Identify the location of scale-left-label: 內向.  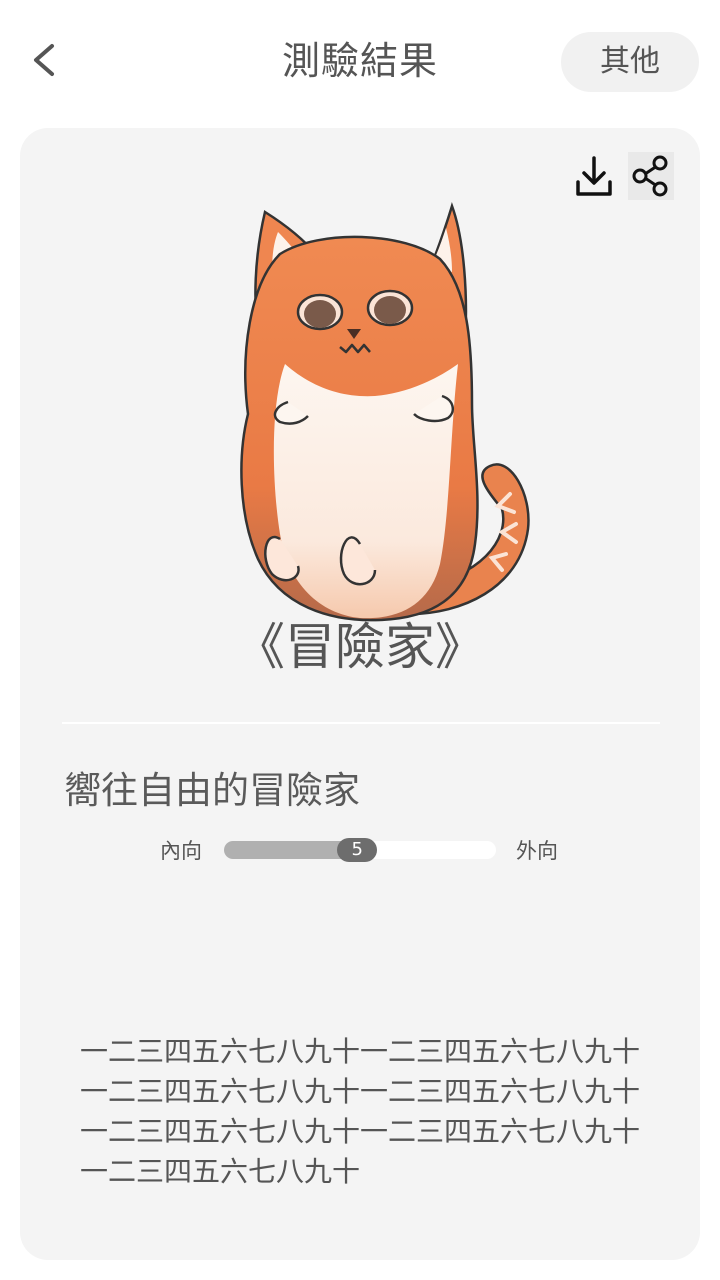
(181, 851).